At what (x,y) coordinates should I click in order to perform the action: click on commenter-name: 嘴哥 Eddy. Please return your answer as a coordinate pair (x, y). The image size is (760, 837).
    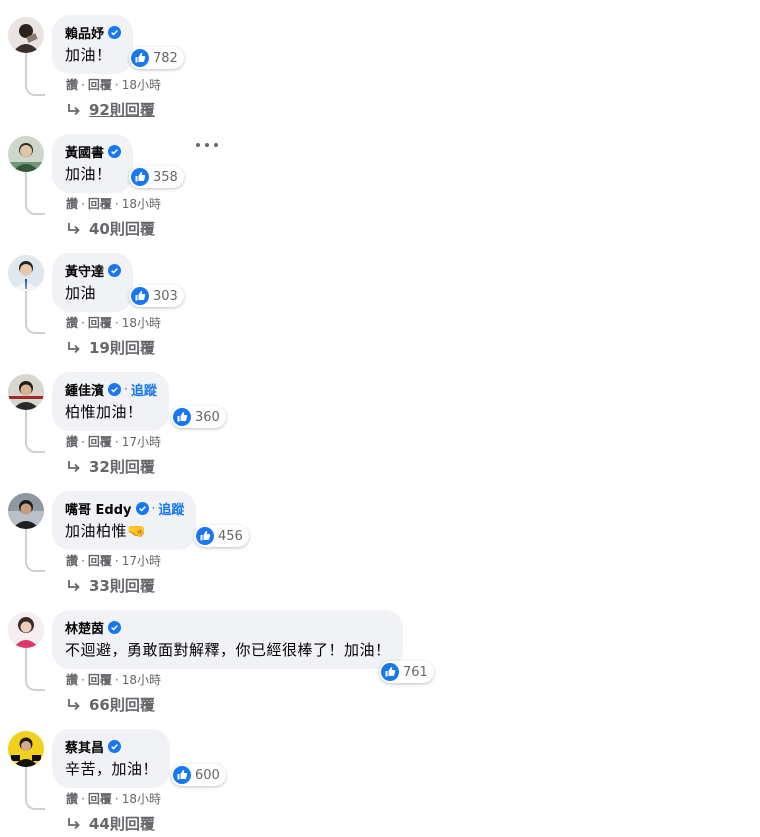
    Looking at the image, I should click on (98, 508).